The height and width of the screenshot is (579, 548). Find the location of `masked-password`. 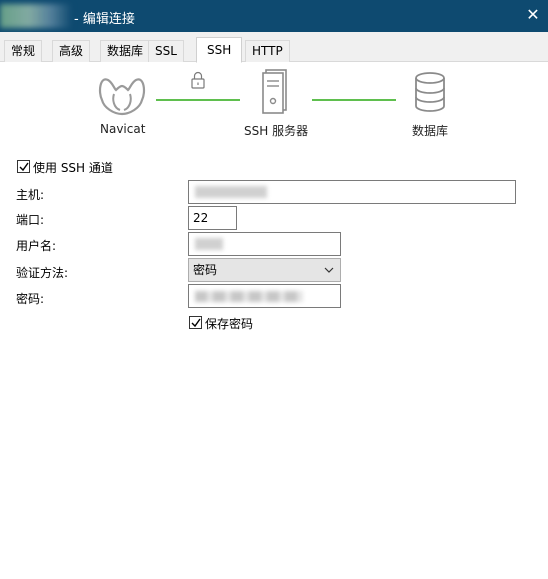

masked-password is located at coordinates (249, 296).